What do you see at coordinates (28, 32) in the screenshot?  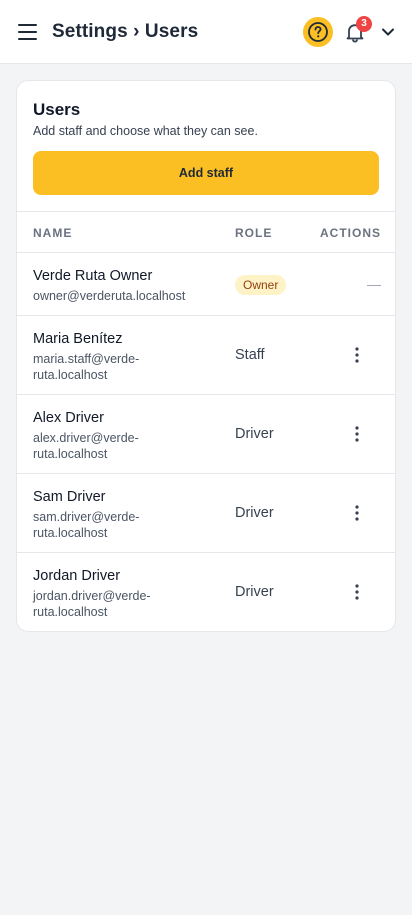 I see `menu-icon` at bounding box center [28, 32].